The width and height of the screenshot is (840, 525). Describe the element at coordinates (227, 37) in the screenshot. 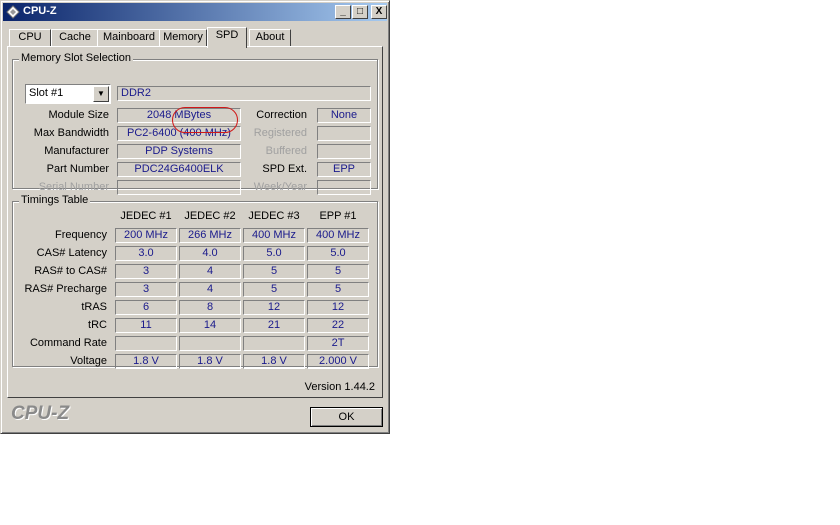

I see `tab-spd: SPD` at that location.